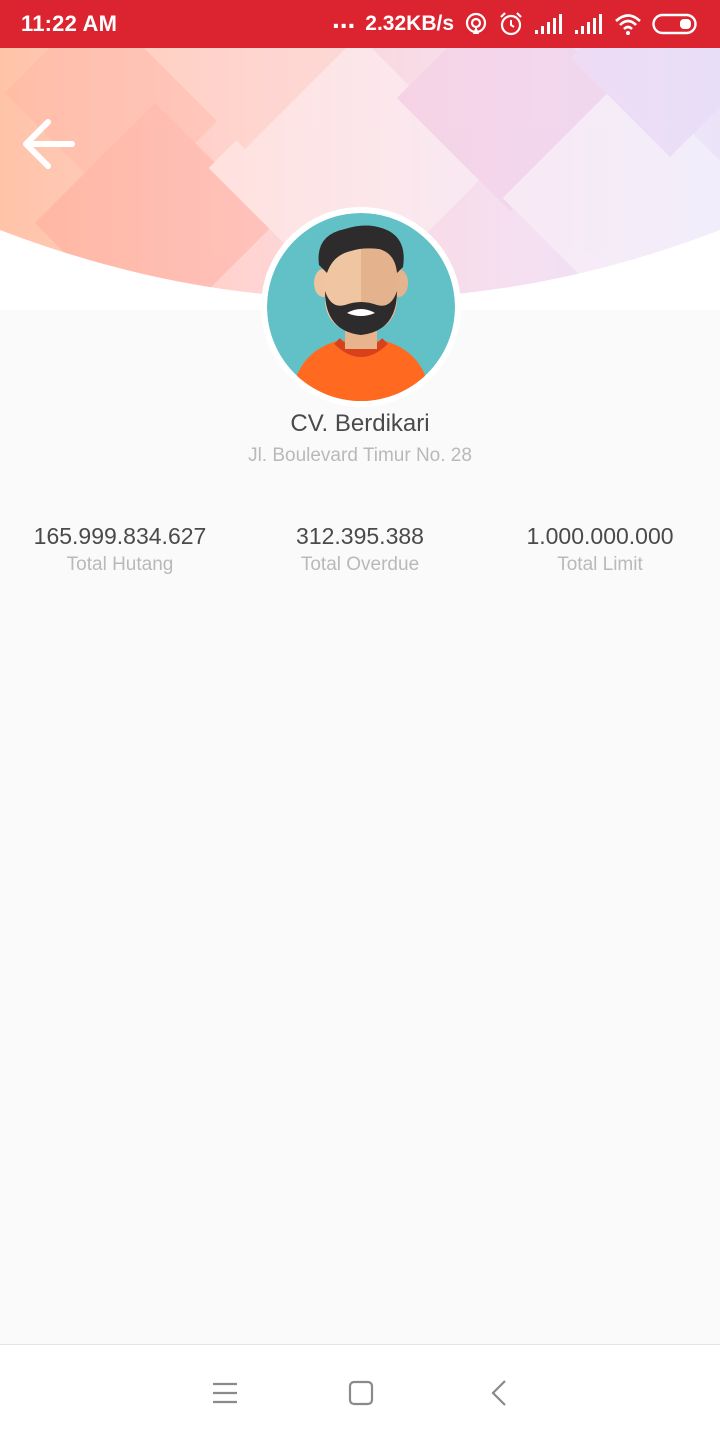  I want to click on menu-icon, so click(225, 1393).